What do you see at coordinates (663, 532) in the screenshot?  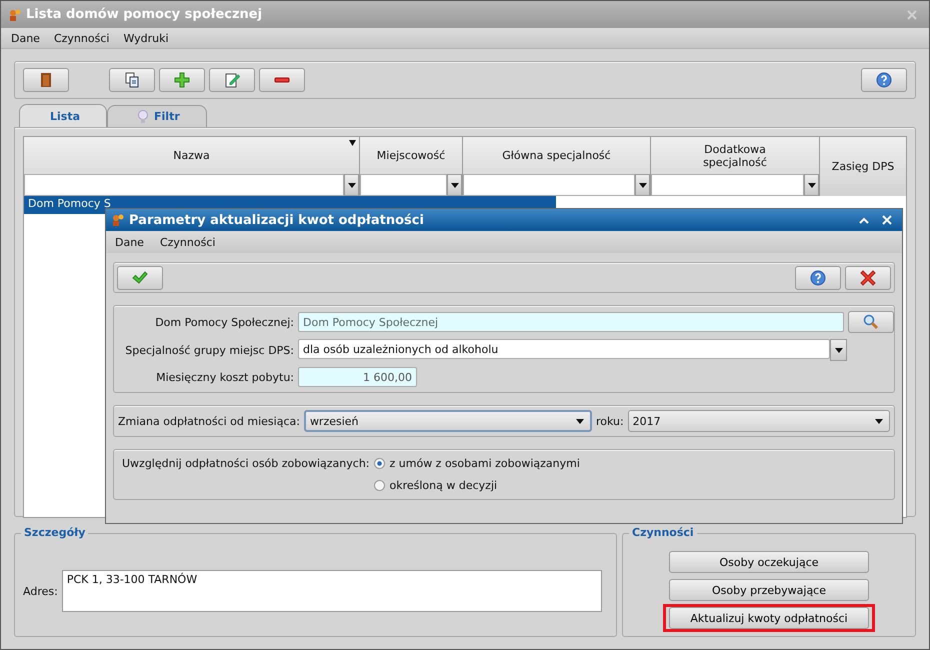 I see `group-title: Czynności` at bounding box center [663, 532].